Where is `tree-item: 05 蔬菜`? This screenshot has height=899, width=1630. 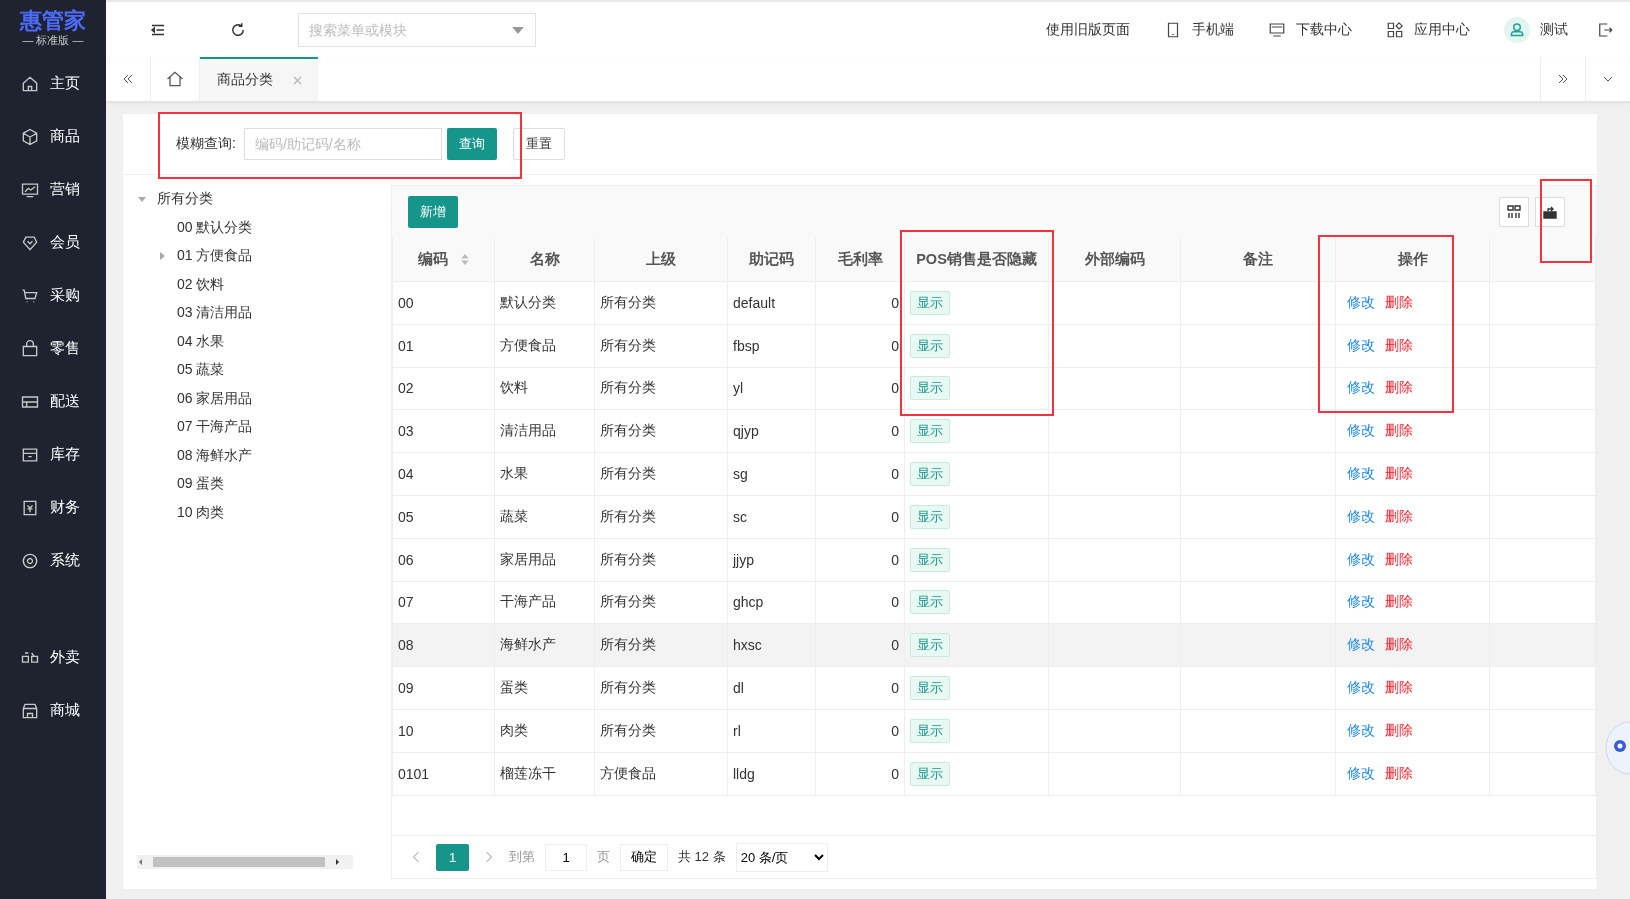 tree-item: 05 蔬菜 is located at coordinates (248, 370).